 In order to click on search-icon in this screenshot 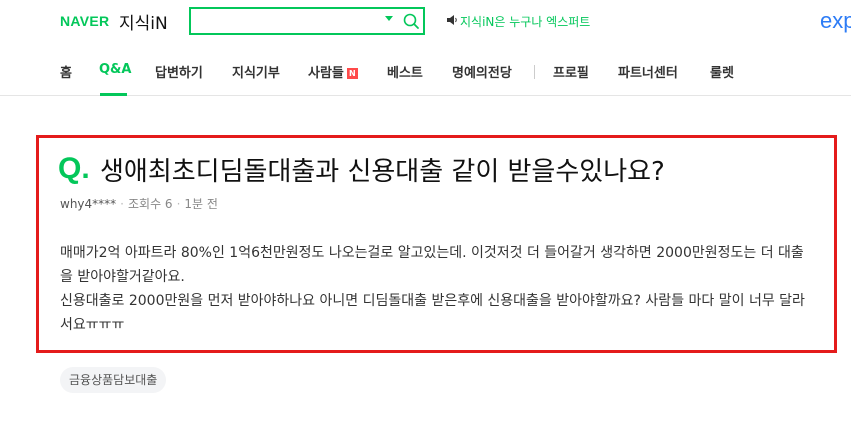, I will do `click(411, 21)`.